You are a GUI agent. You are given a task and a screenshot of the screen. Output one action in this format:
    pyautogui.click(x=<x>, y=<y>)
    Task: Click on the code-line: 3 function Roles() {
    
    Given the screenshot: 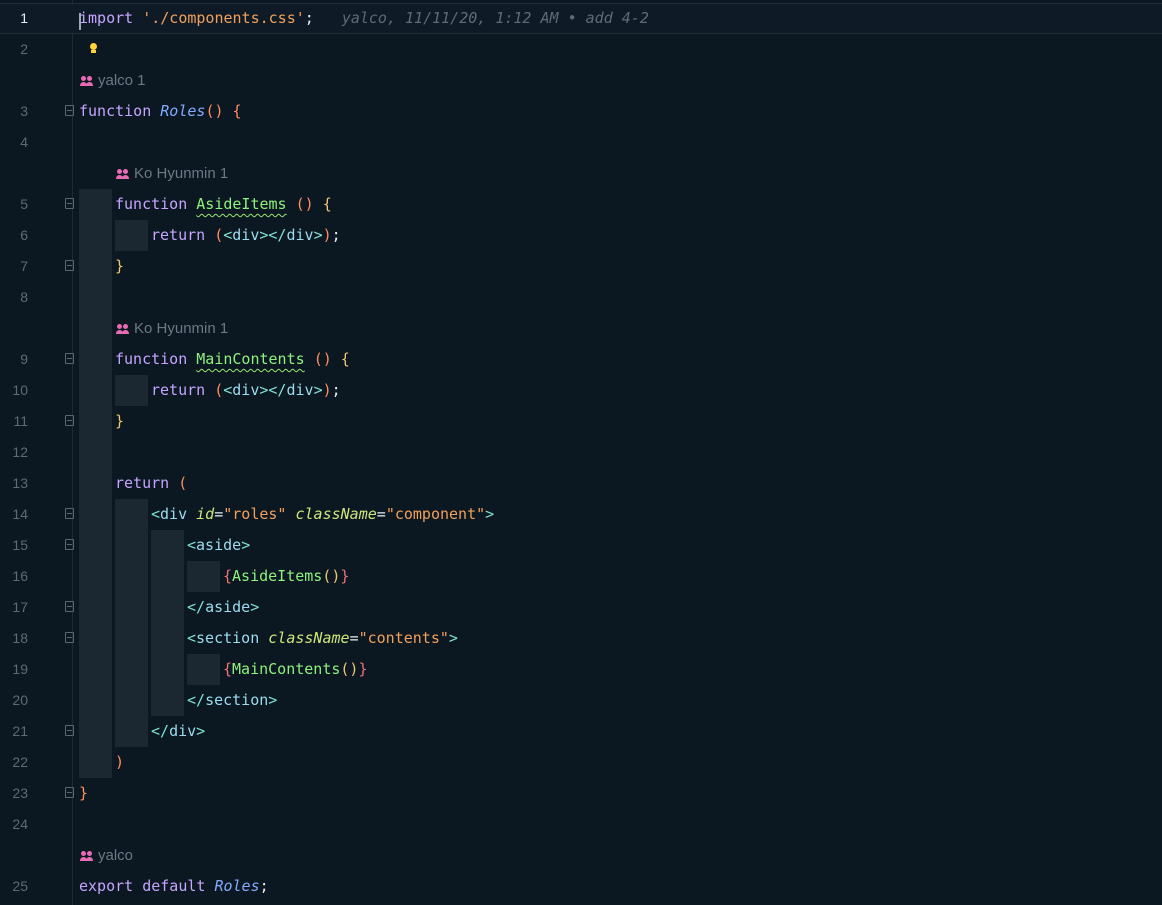 What is the action you would take?
    pyautogui.click(x=581, y=111)
    